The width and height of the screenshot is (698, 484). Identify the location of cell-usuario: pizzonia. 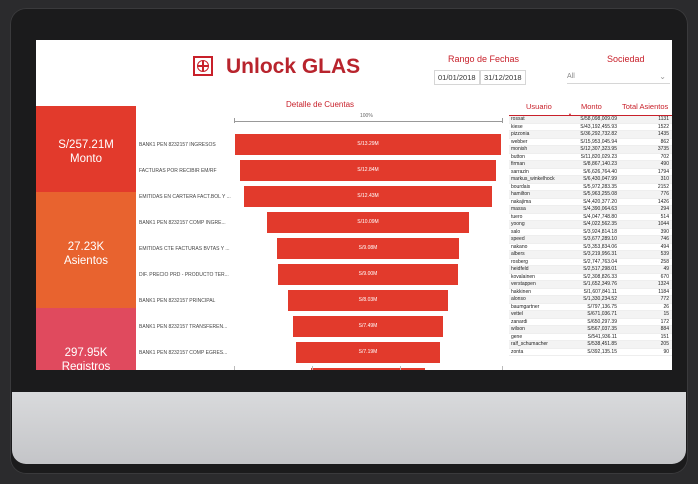
(520, 134).